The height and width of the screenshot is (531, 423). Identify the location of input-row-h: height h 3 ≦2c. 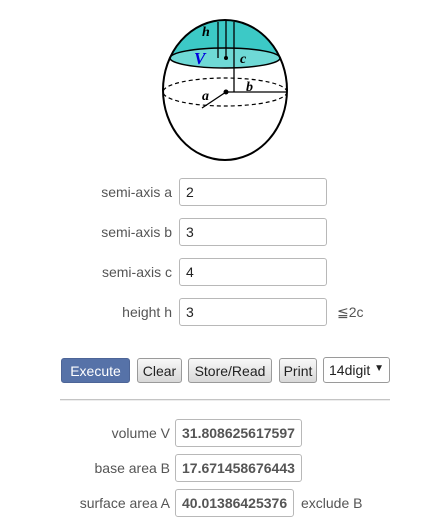
(211, 313).